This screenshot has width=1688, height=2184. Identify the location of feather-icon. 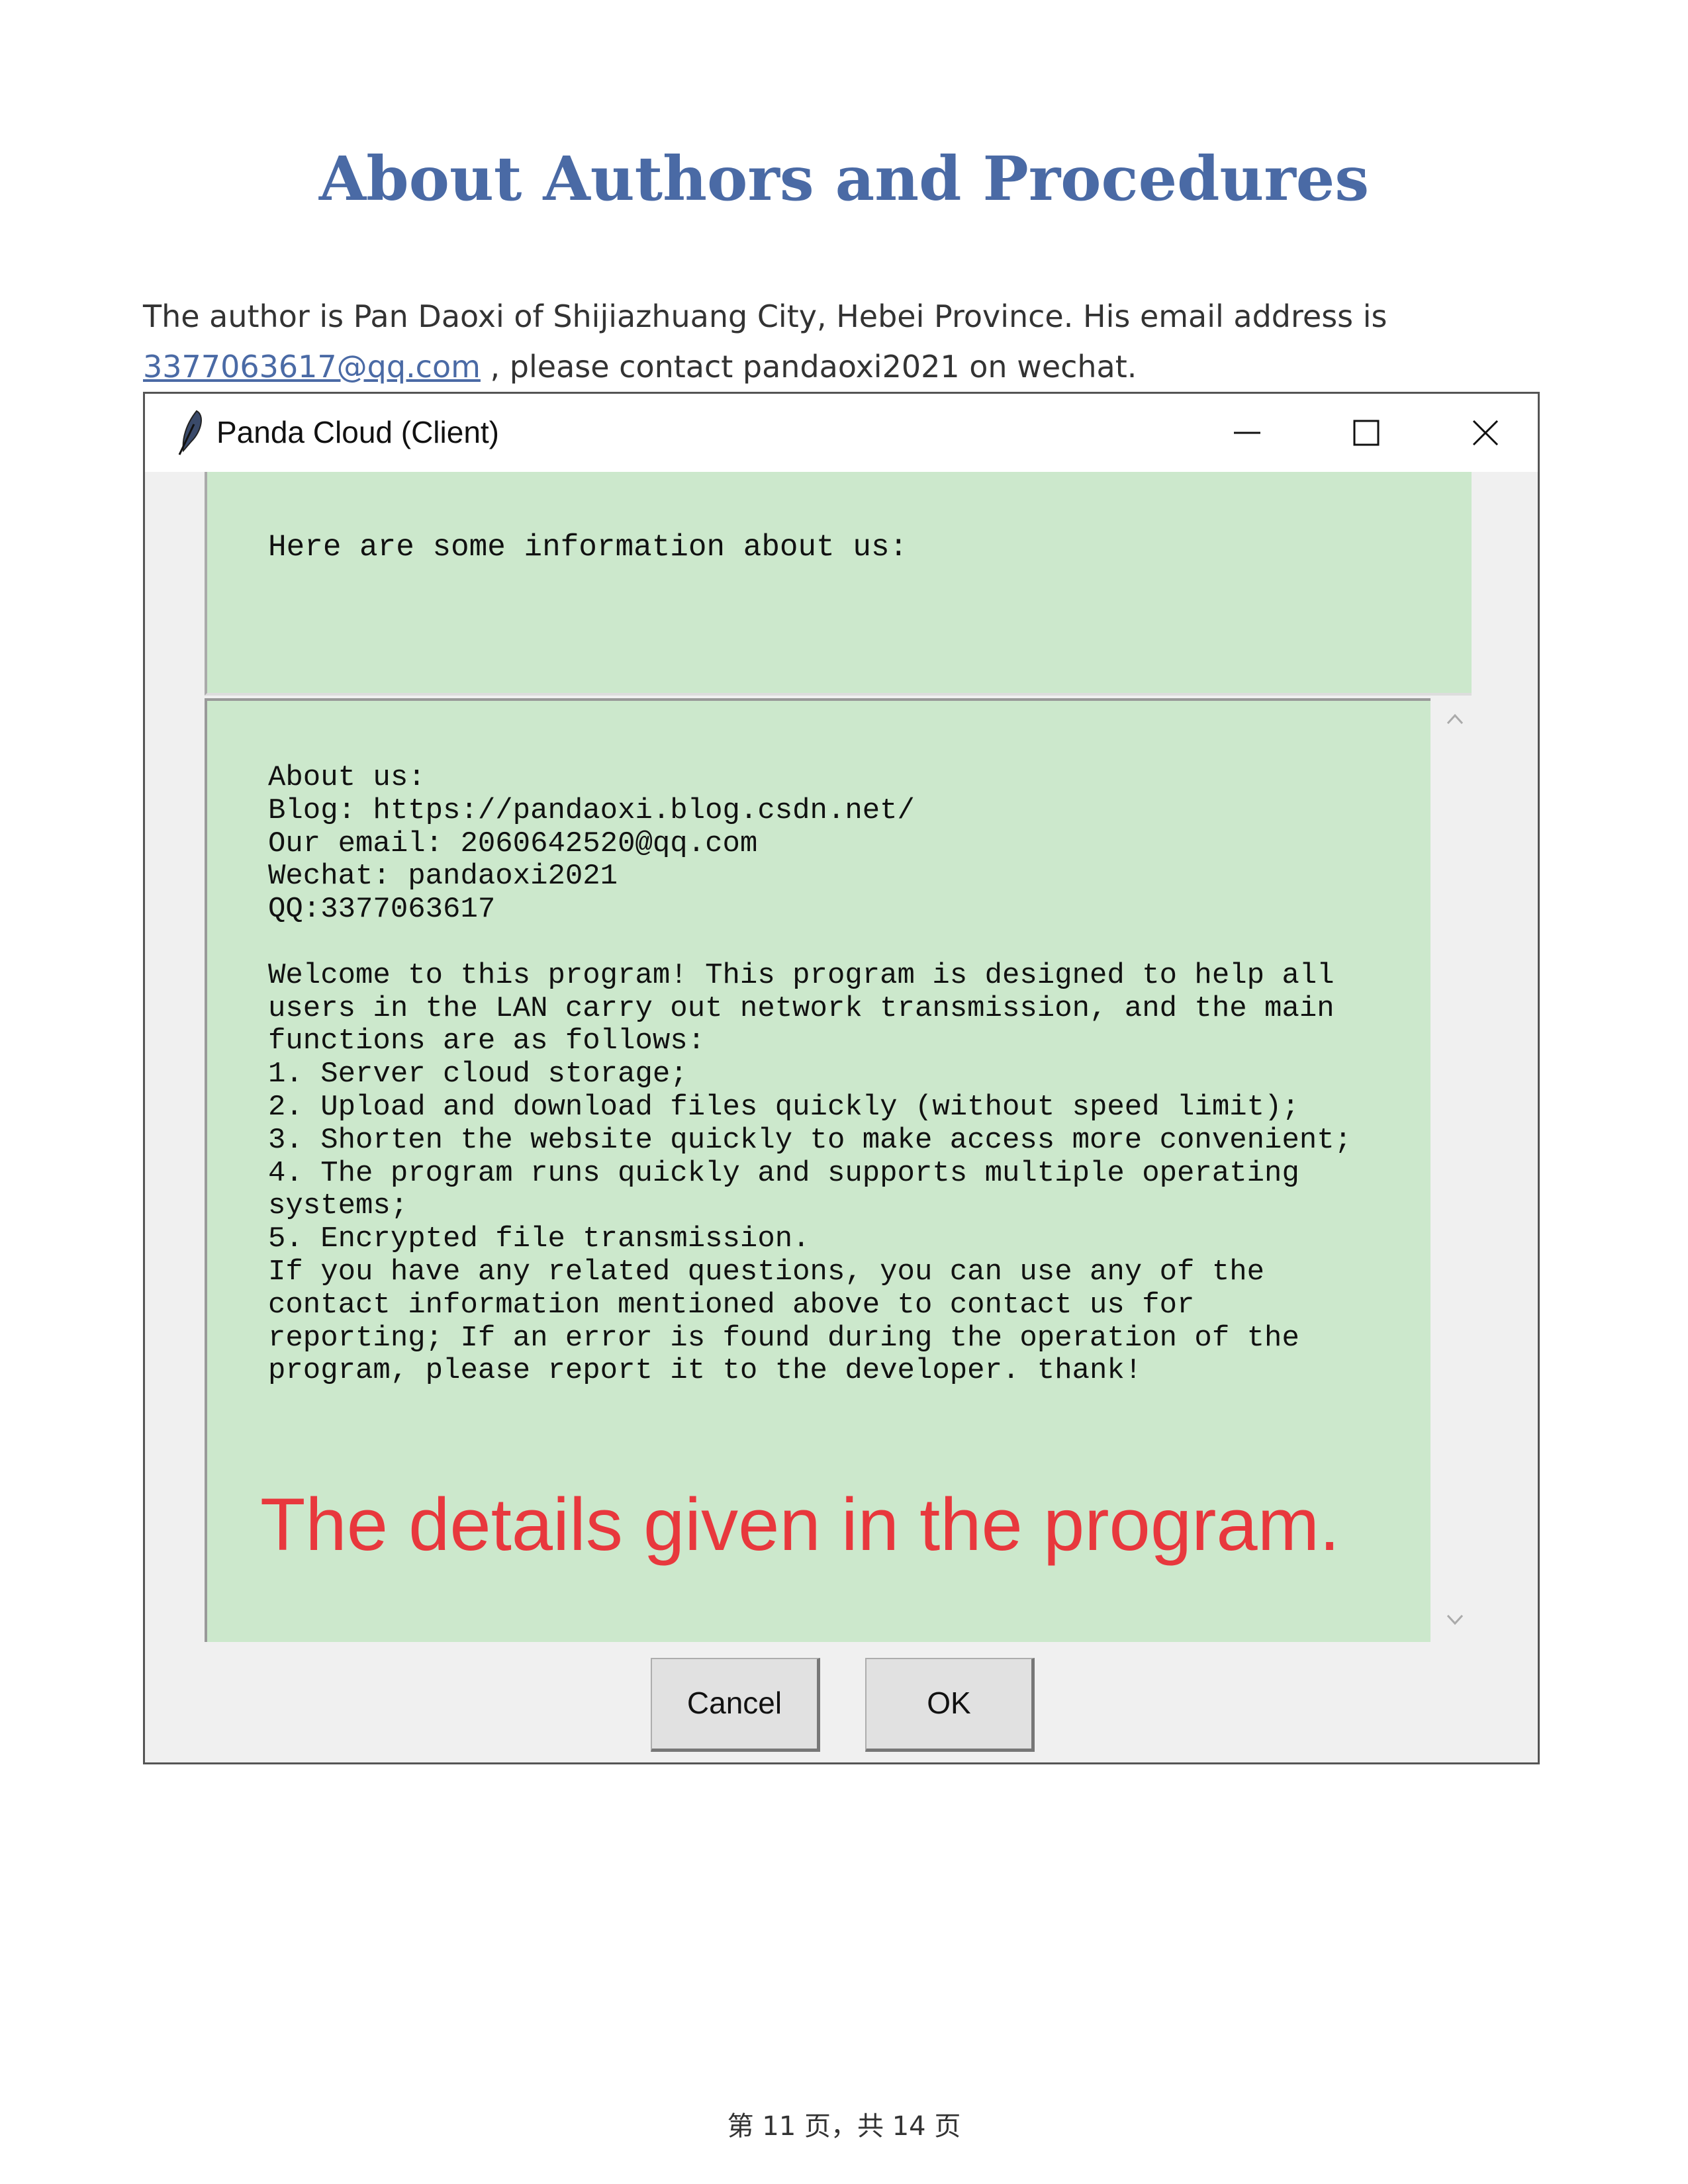
(190, 432).